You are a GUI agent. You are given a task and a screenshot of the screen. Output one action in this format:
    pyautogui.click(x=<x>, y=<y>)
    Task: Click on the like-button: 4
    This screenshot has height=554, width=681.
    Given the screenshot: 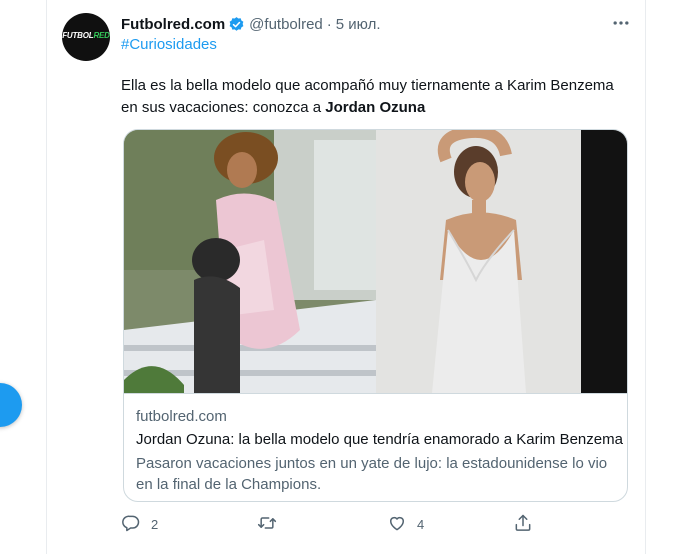 What is the action you would take?
    pyautogui.click(x=405, y=524)
    